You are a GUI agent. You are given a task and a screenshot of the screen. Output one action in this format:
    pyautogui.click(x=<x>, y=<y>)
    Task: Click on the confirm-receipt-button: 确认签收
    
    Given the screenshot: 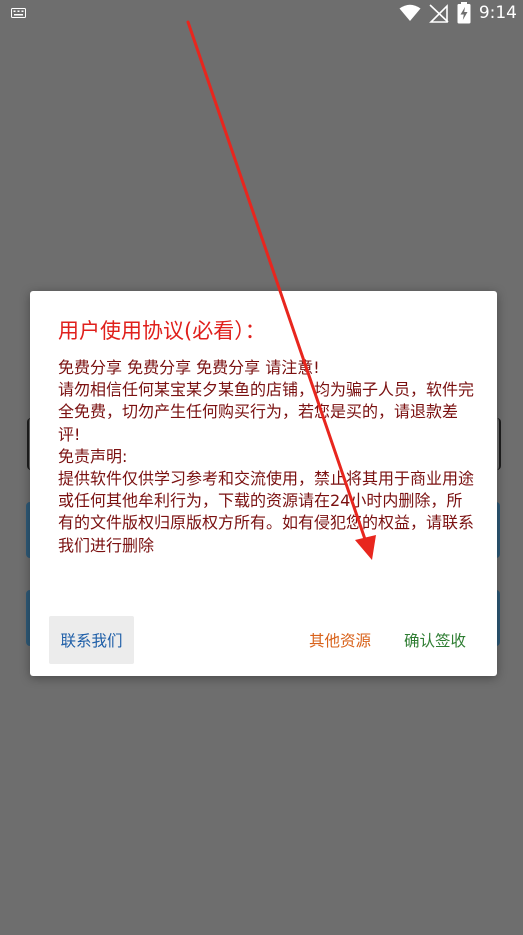 What is the action you would take?
    pyautogui.click(x=435, y=640)
    